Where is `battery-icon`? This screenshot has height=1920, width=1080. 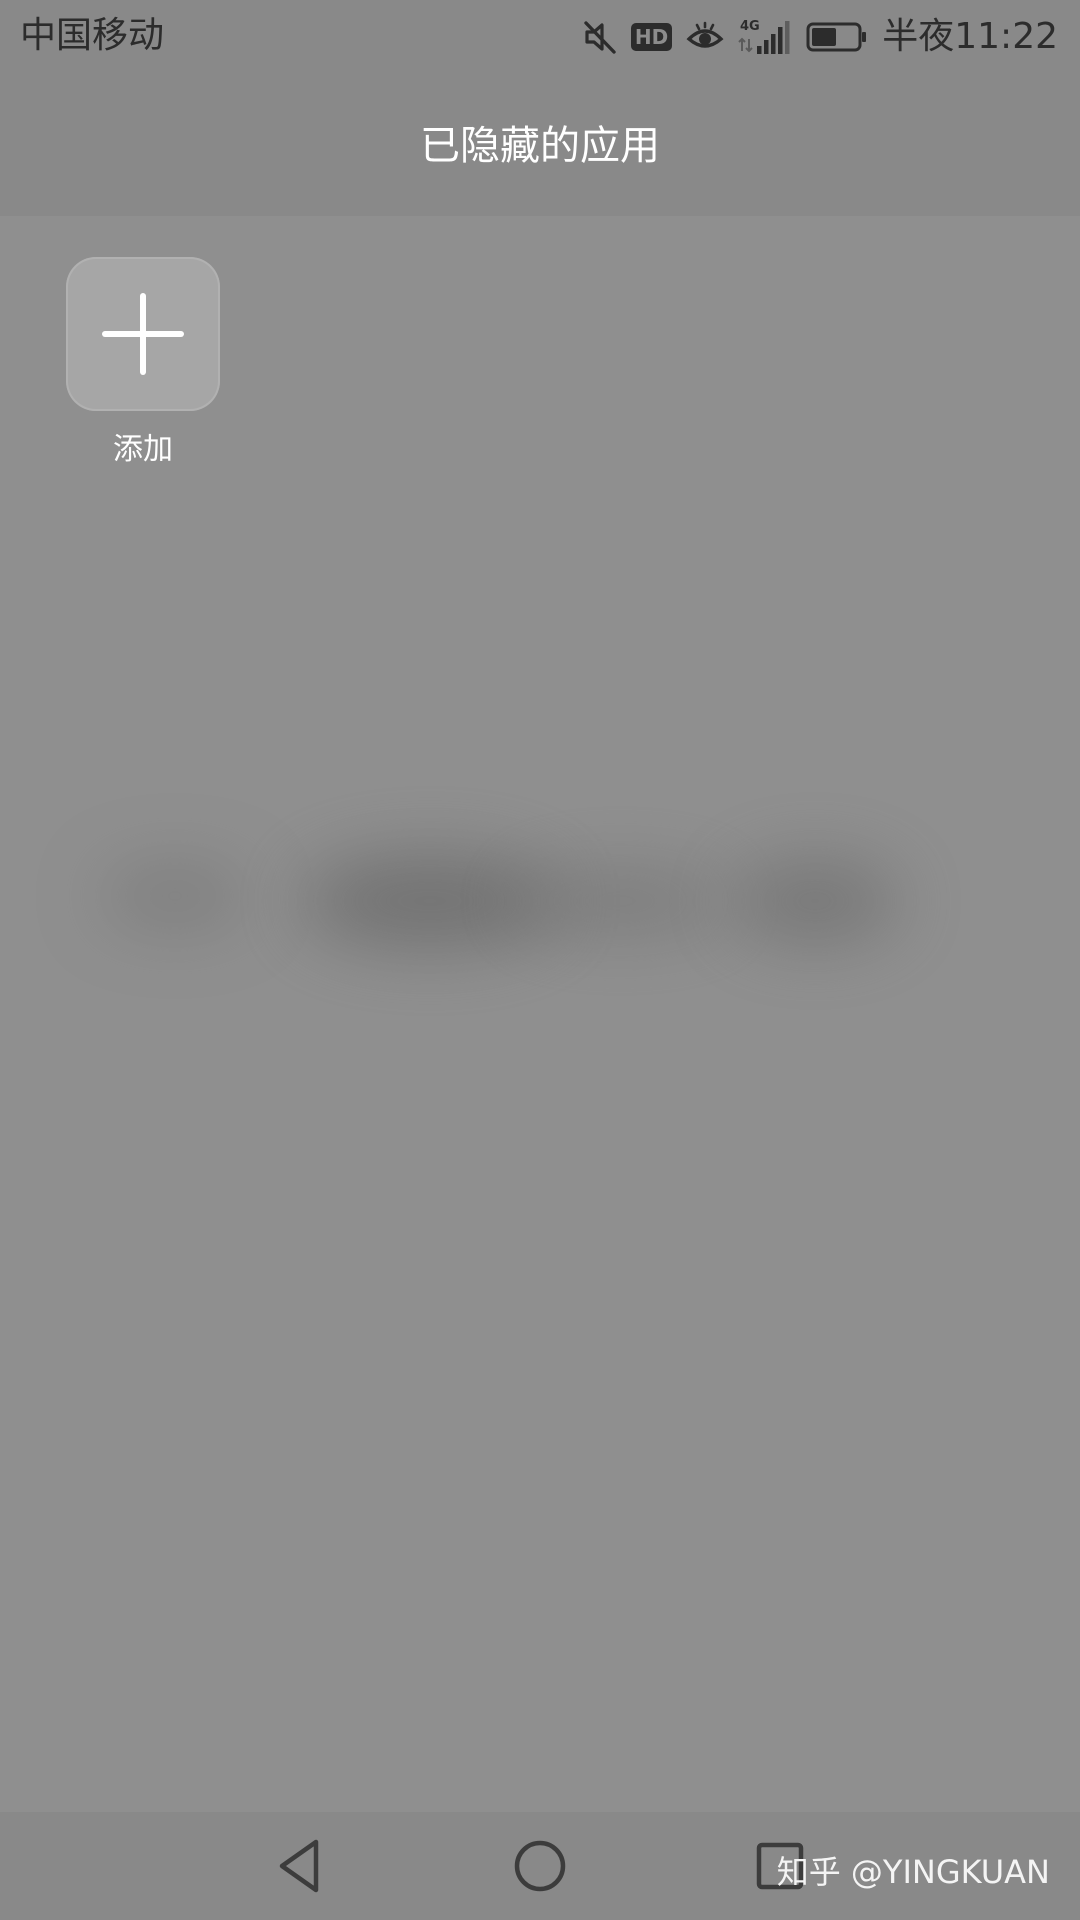 battery-icon is located at coordinates (837, 37).